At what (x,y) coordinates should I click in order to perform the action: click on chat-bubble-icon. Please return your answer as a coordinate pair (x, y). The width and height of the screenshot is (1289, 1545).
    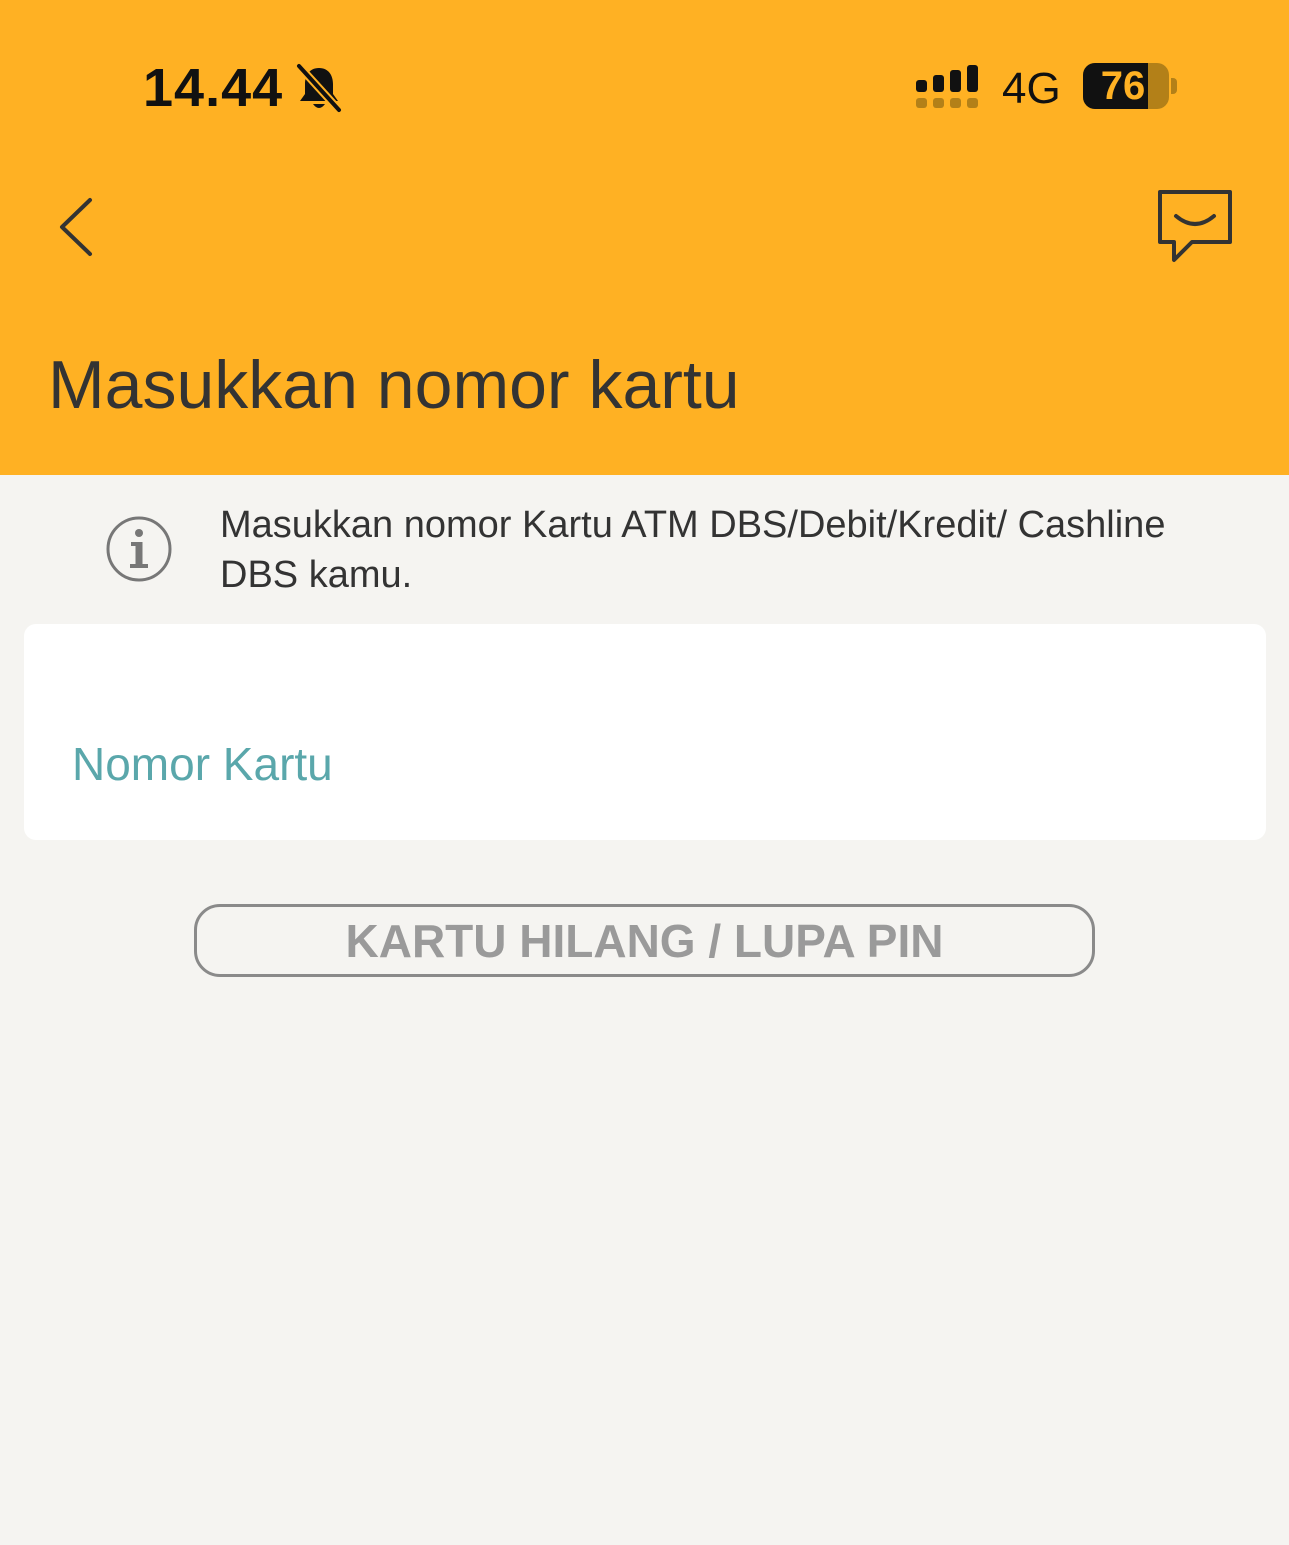
    Looking at the image, I should click on (1195, 226).